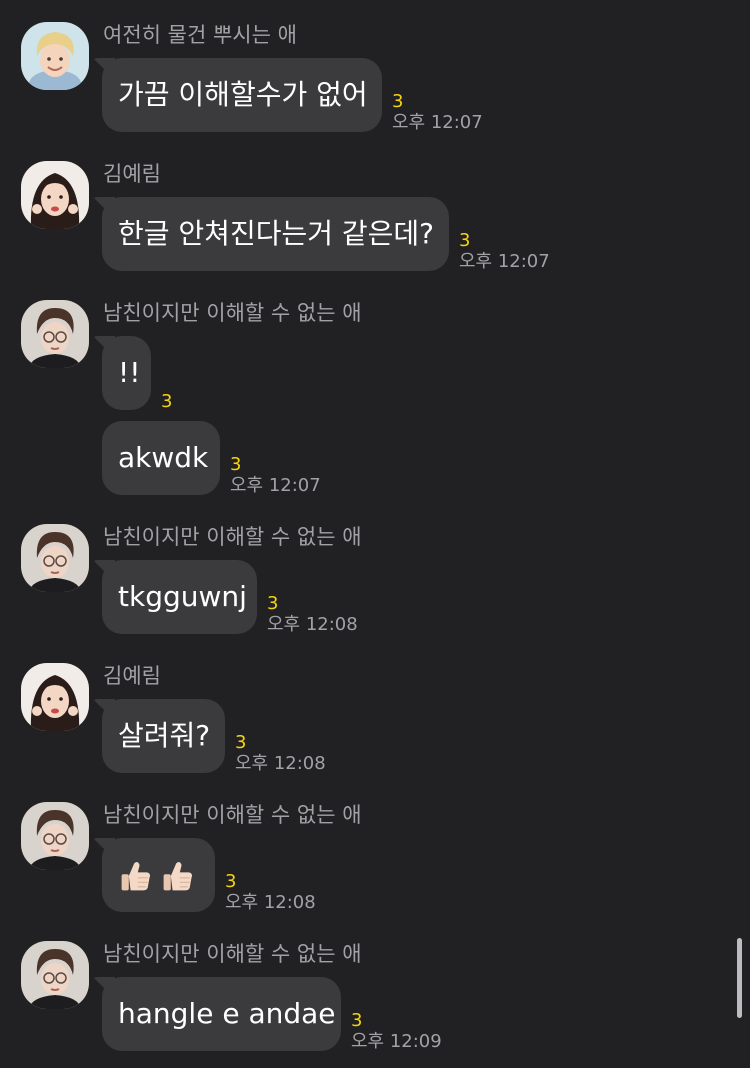 The width and height of the screenshot is (750, 1068). Describe the element at coordinates (158, 875) in the screenshot. I see `message-bubble` at that location.